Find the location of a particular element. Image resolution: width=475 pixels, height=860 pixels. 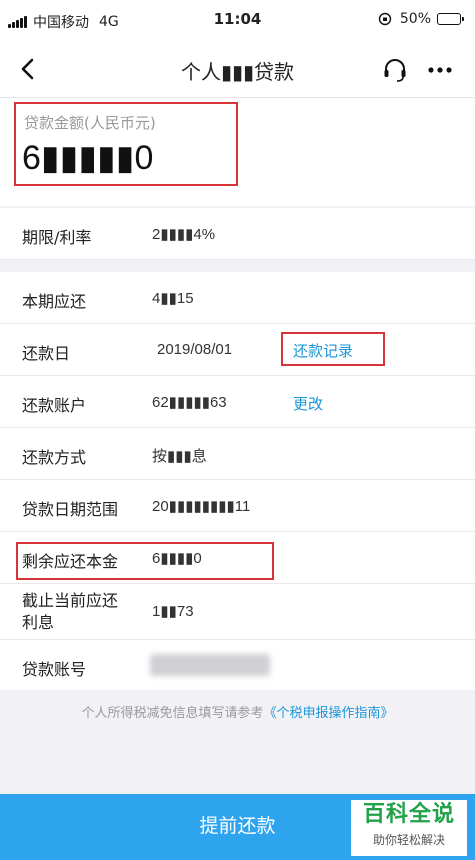

interest-value: 1▮▮73 is located at coordinates (173, 611).